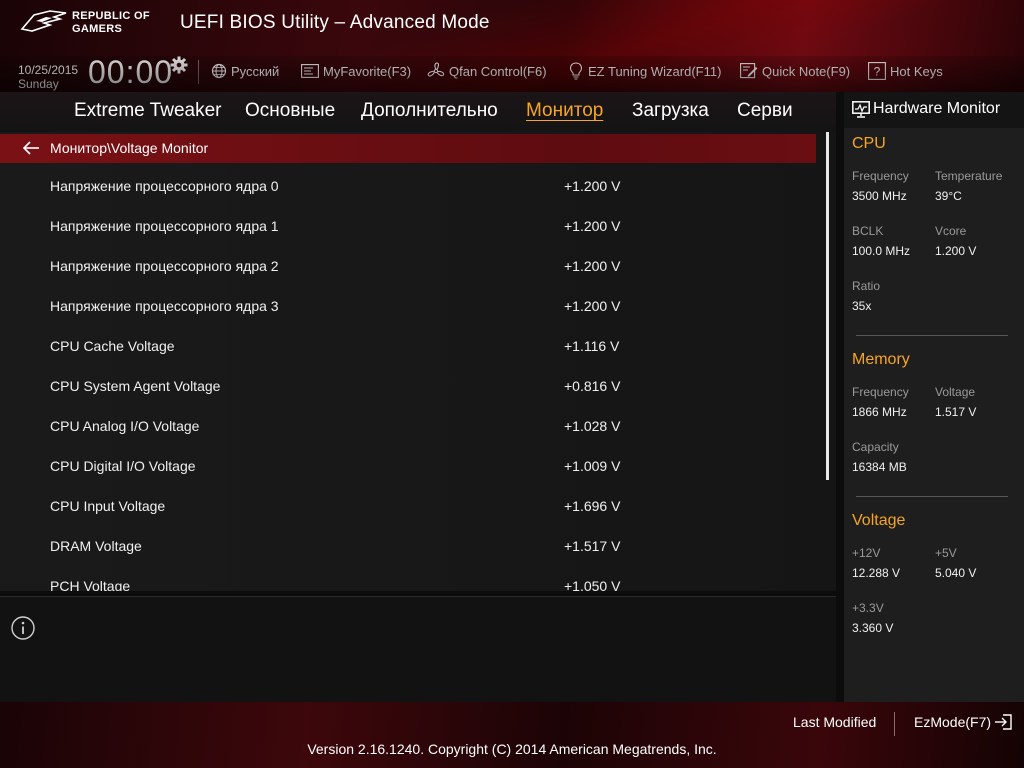 The height and width of the screenshot is (768, 1024). What do you see at coordinates (408, 584) in the screenshot?
I see `voltage-row: PCH Voltage +1.050 V` at bounding box center [408, 584].